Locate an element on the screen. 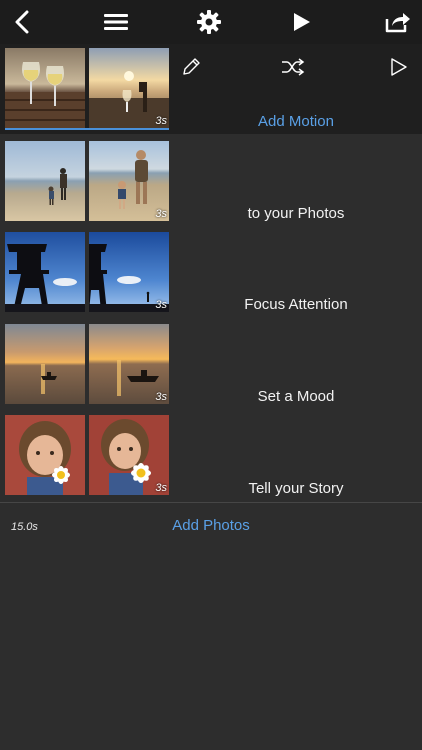 The height and width of the screenshot is (750, 422). clip-row: 3s Set a Mood is located at coordinates (211, 365).